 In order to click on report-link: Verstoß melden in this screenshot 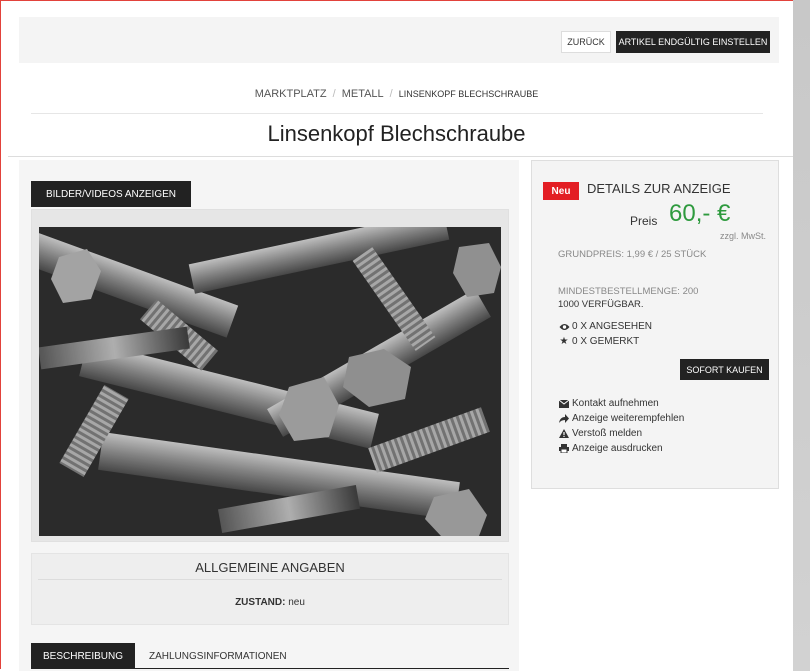, I will do `click(600, 433)`.